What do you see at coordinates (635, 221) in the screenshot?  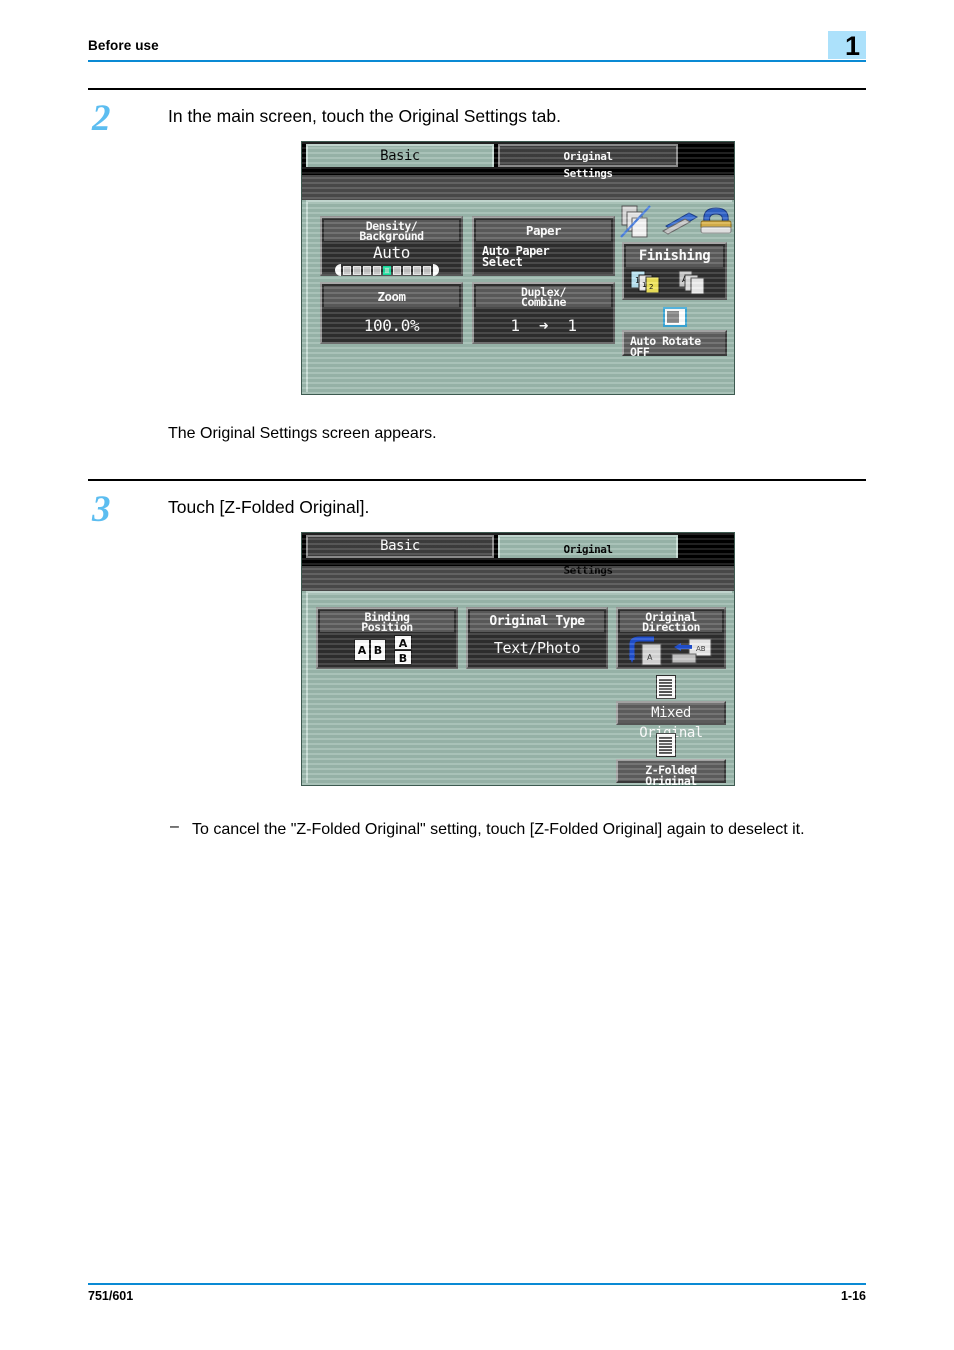 I see `sort-icon` at bounding box center [635, 221].